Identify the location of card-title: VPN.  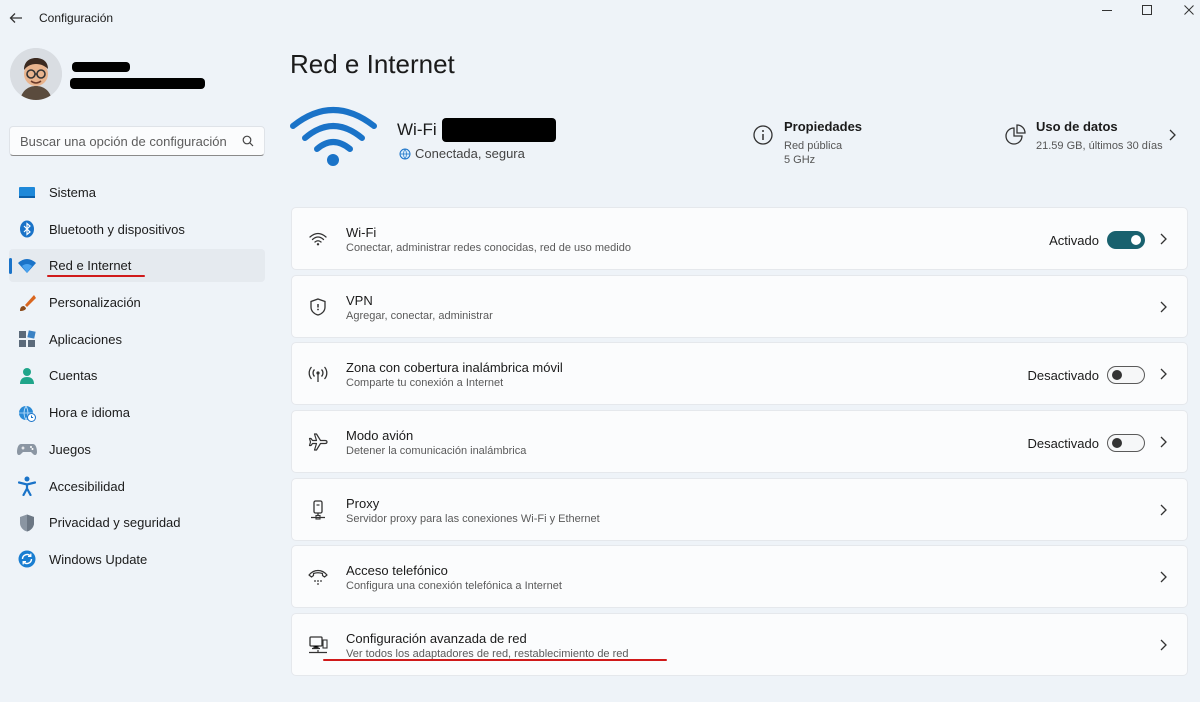
(359, 300).